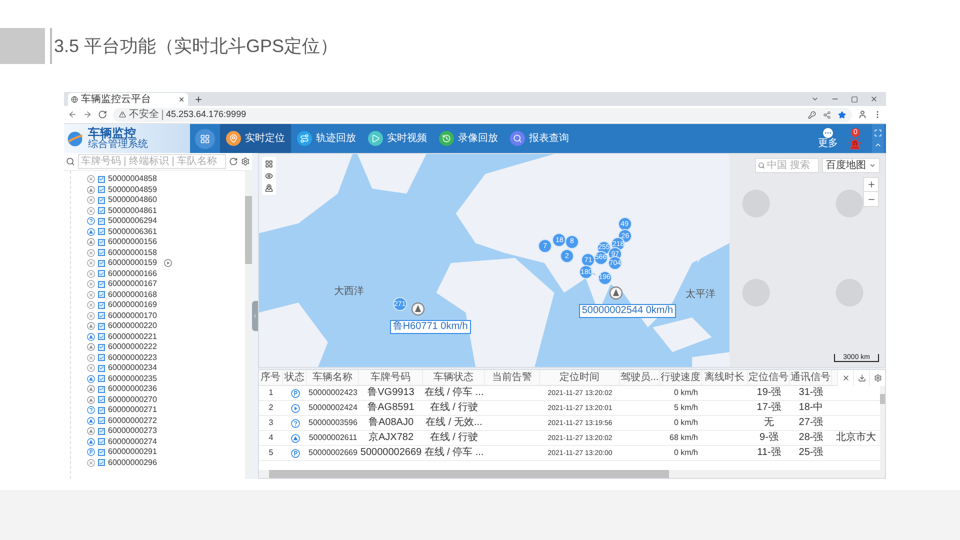 The width and height of the screenshot is (960, 540). I want to click on column-header: 离线时长, so click(725, 377).